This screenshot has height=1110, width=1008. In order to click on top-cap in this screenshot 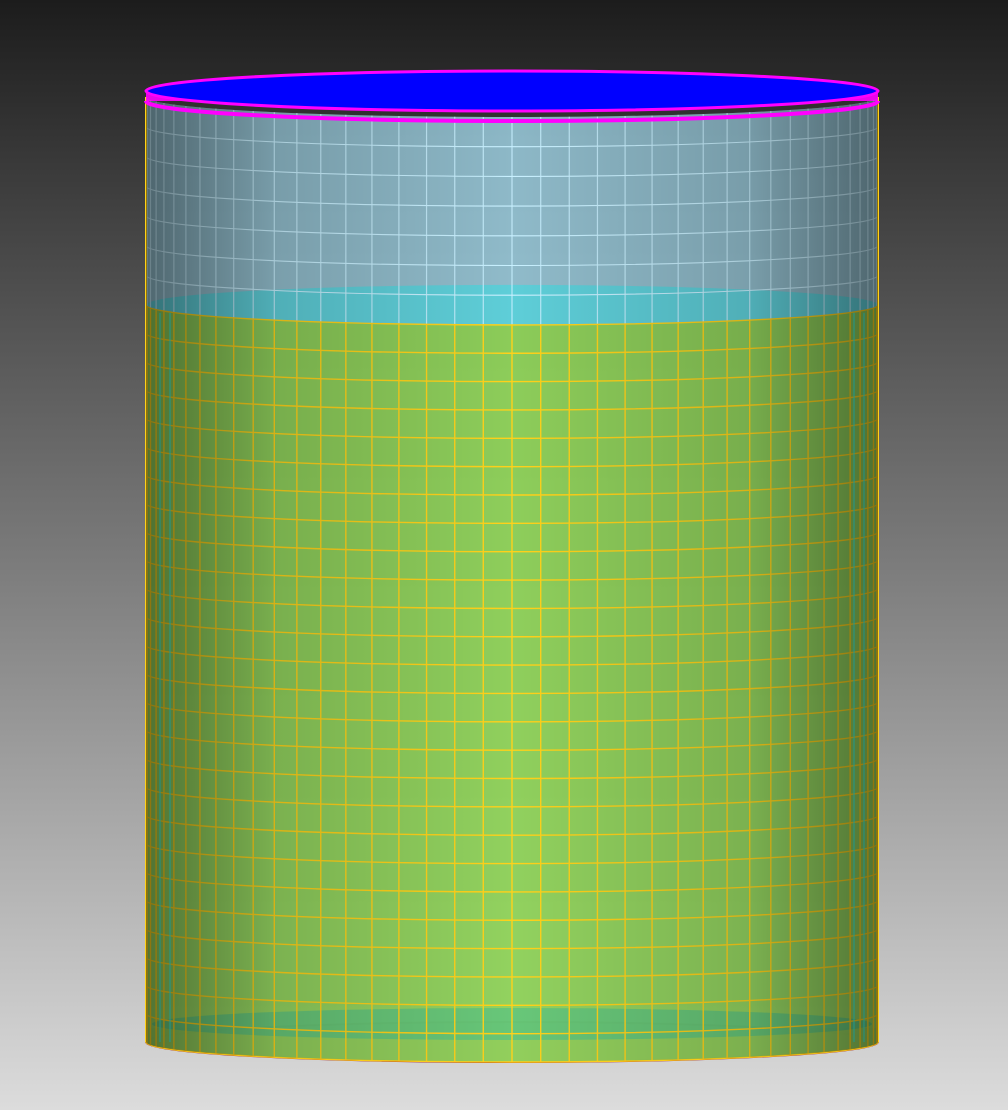, I will do `click(512, 96)`.